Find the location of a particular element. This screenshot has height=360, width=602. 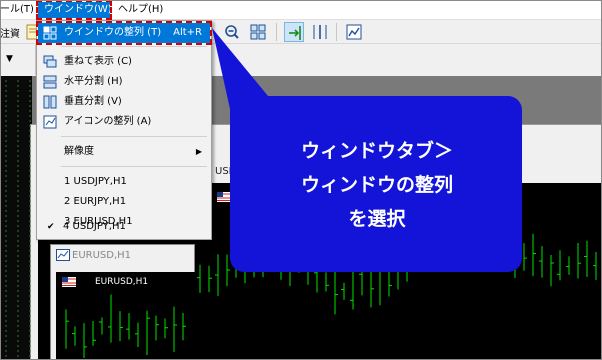

callout-line: ウィンドウの整列 is located at coordinates (376, 185).